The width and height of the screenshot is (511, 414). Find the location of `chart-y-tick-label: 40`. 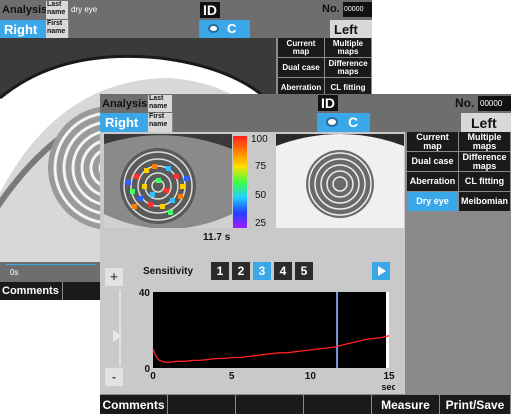

chart-y-tick-label: 40 is located at coordinates (145, 293).